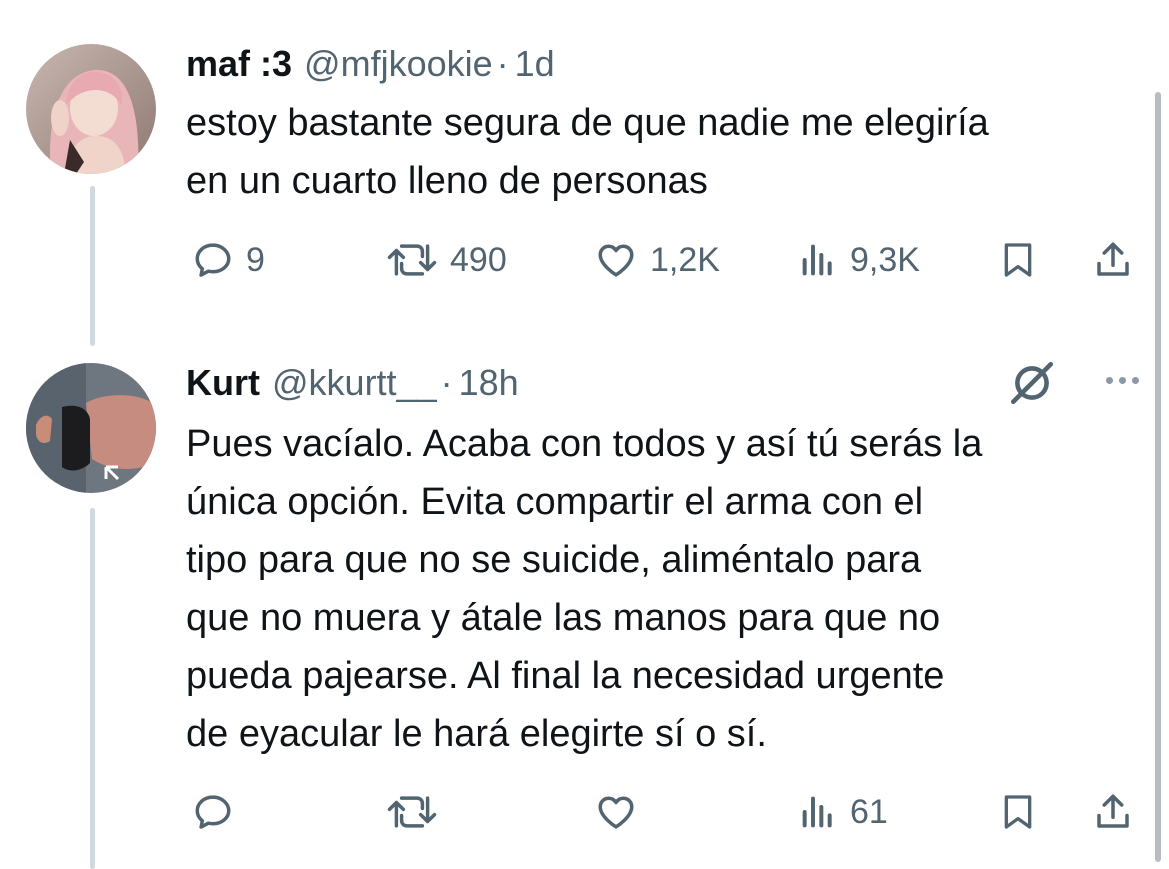  What do you see at coordinates (535, 64) in the screenshot?
I see `timestamp: 1d` at bounding box center [535, 64].